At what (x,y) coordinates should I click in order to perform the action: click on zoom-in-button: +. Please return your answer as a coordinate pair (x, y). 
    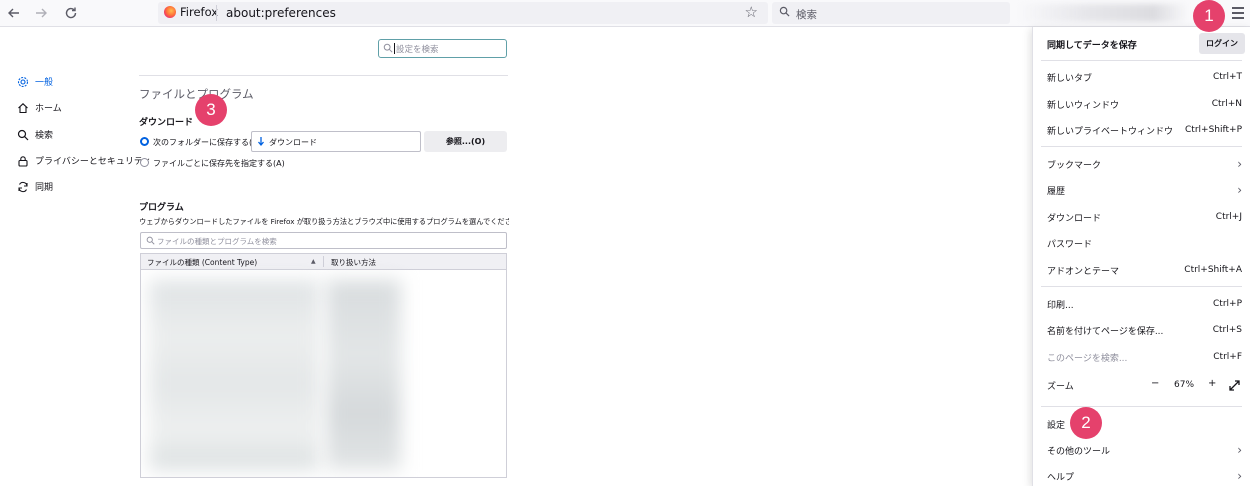
    Looking at the image, I should click on (1212, 383).